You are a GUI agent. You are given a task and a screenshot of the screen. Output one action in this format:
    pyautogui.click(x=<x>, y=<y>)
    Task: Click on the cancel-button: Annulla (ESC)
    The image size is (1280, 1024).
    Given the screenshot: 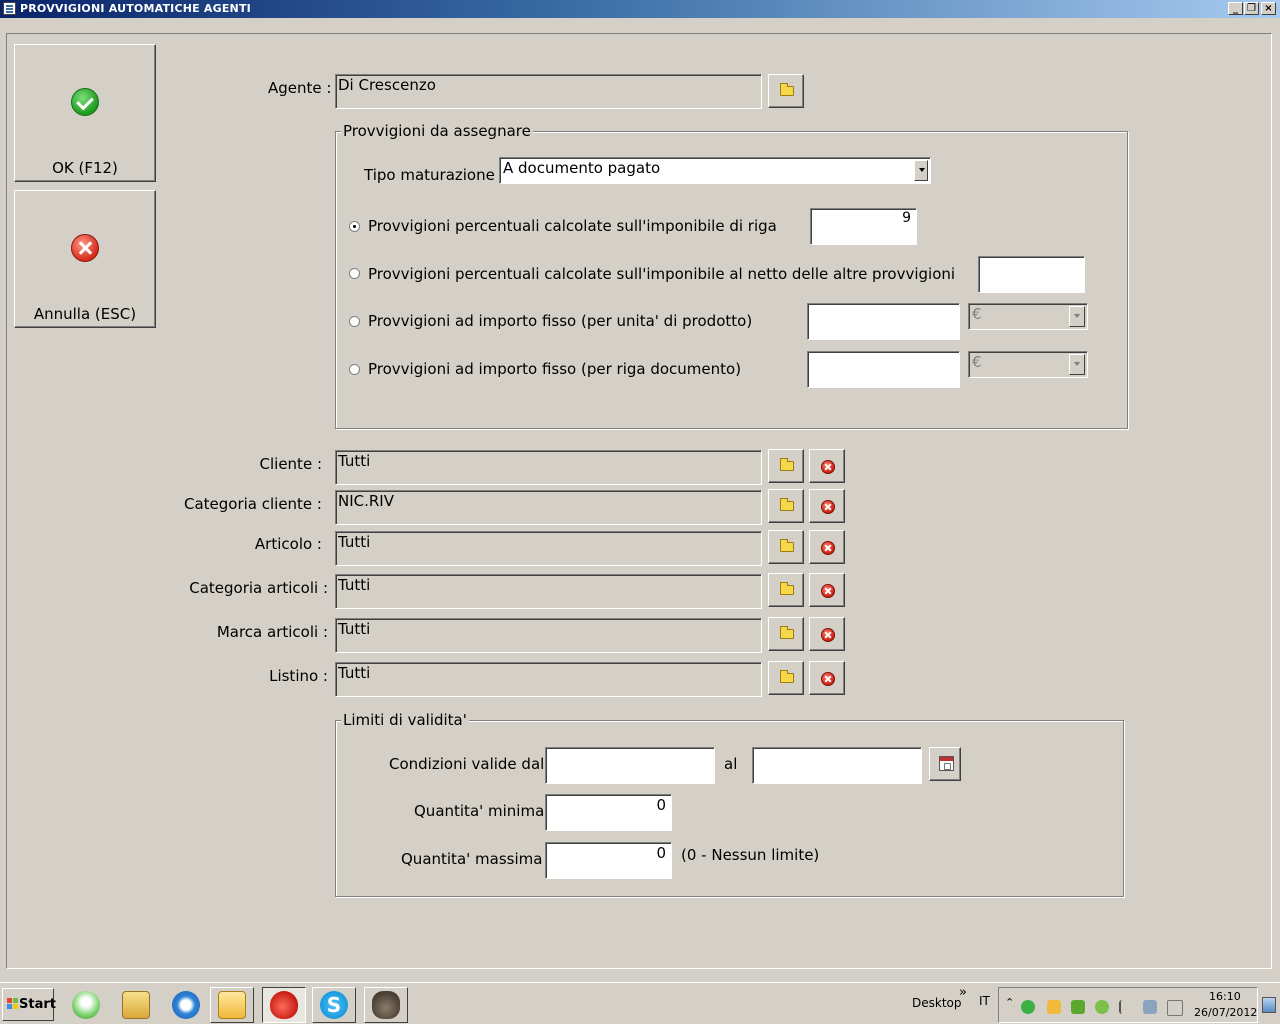 What is the action you would take?
    pyautogui.click(x=85, y=259)
    